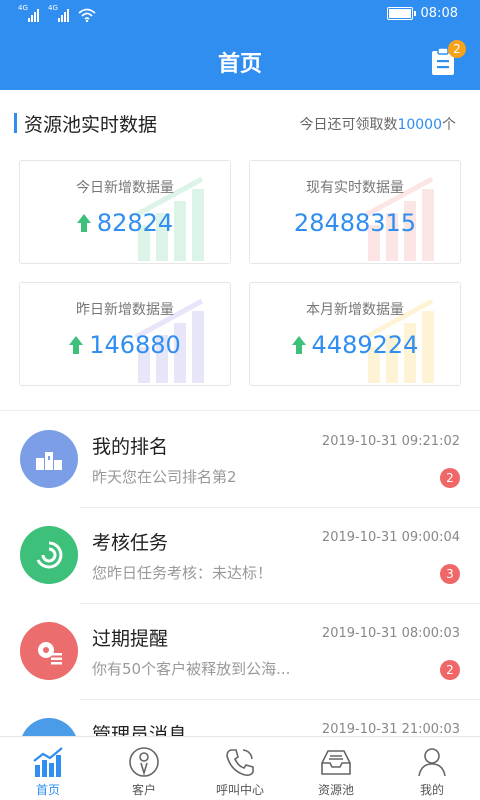 The image size is (480, 800). I want to click on unread-badge: 3, so click(450, 574).